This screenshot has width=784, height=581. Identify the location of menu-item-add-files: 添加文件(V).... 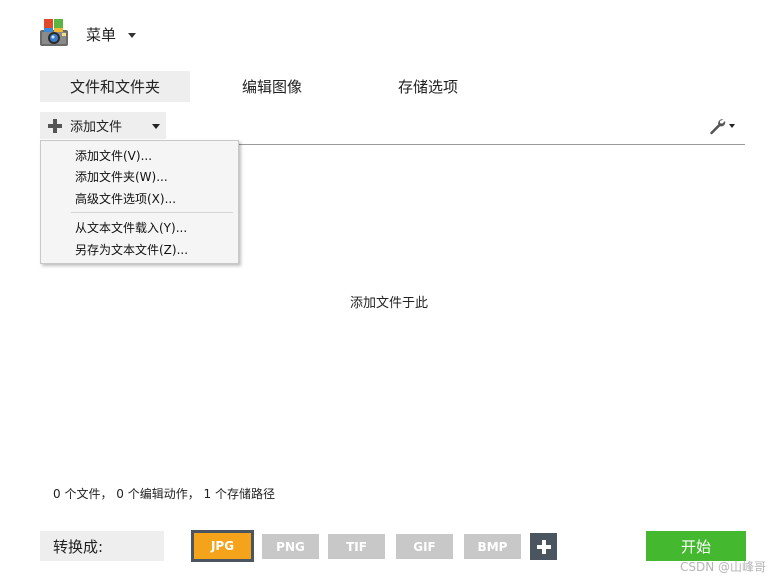
(113, 155).